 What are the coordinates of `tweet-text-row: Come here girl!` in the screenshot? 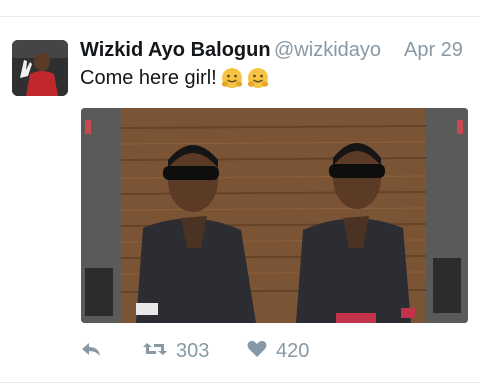 It's located at (174, 78).